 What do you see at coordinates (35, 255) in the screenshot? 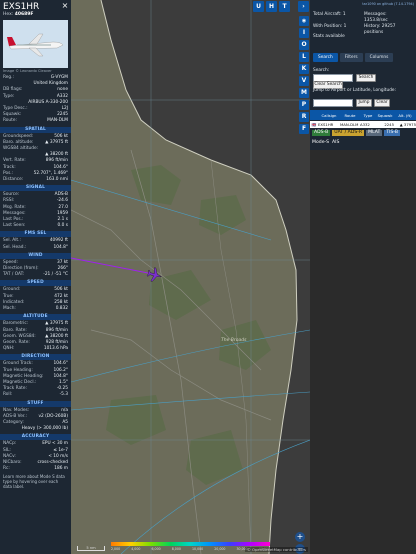
I see `section-header-wind: WIND` at bounding box center [35, 255].